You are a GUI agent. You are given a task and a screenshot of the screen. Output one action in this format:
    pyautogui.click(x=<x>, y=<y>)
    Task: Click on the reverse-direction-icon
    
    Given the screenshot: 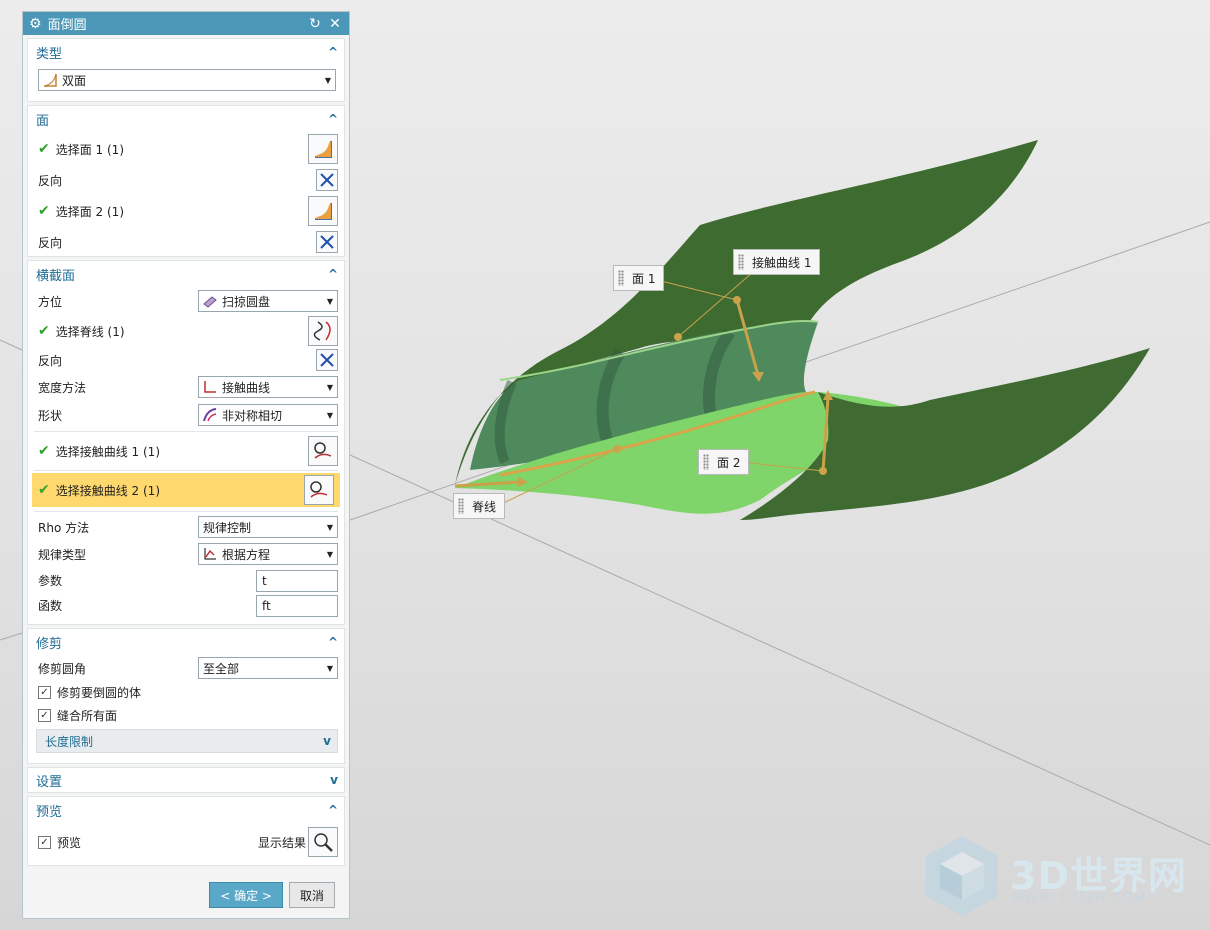 What is the action you would take?
    pyautogui.click(x=327, y=242)
    